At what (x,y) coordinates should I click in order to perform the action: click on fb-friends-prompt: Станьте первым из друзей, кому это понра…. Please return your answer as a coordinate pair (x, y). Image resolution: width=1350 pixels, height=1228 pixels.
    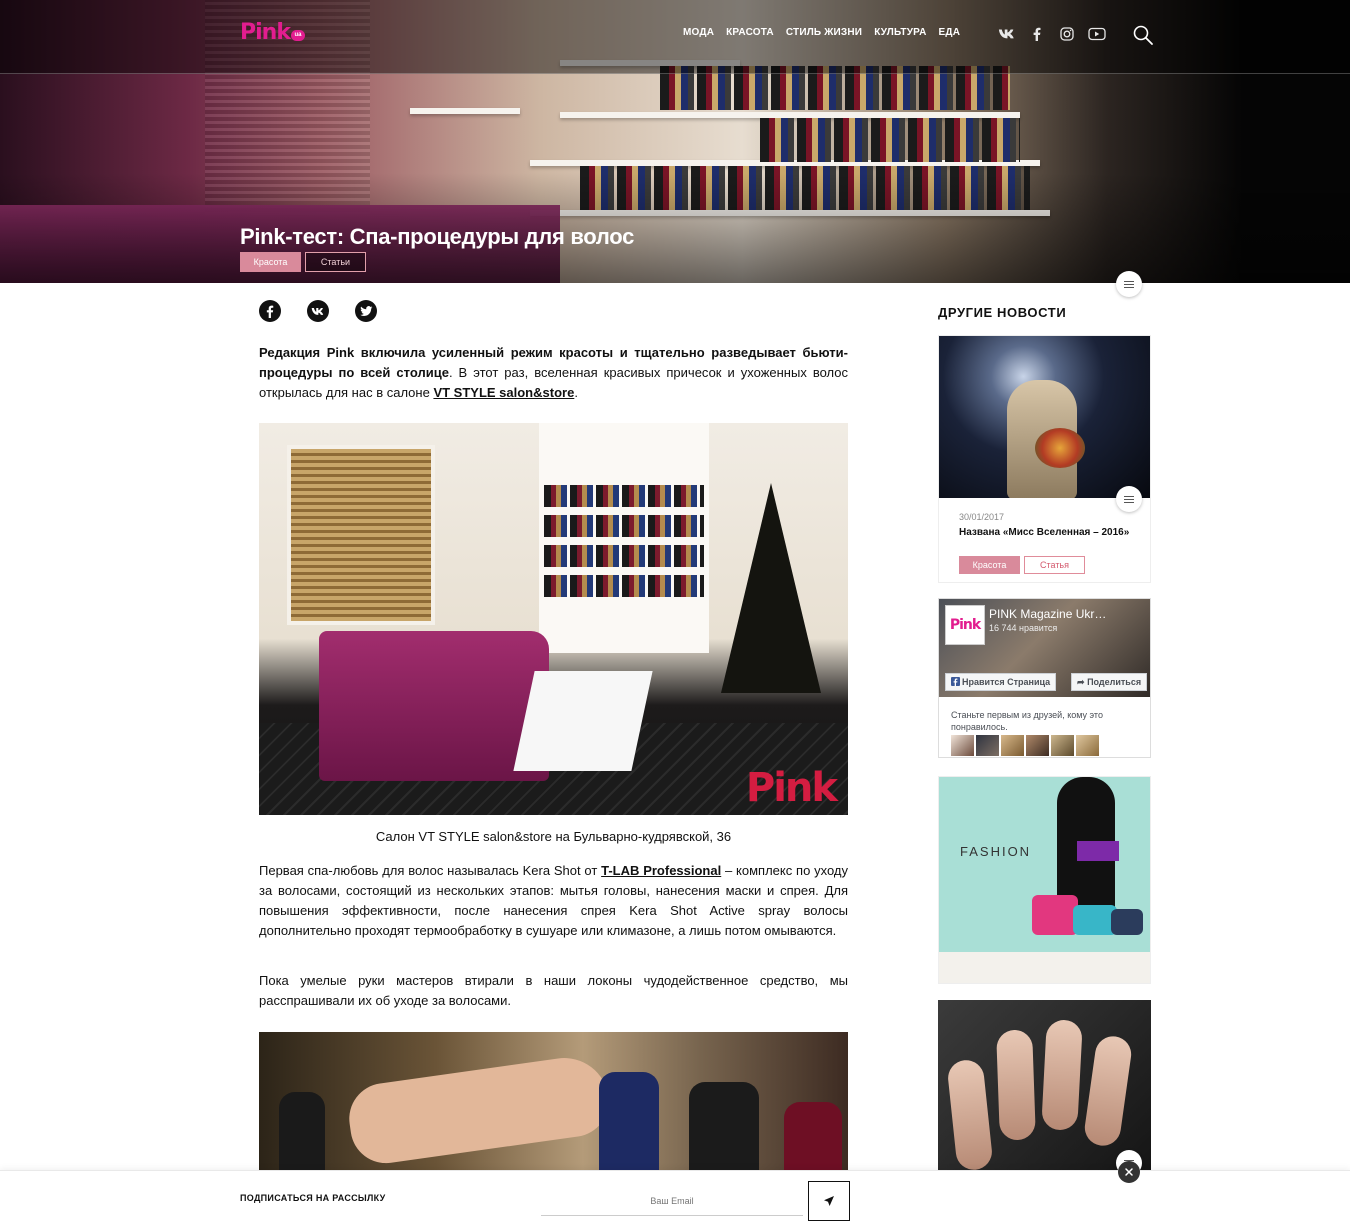
    Looking at the image, I should click on (1027, 721).